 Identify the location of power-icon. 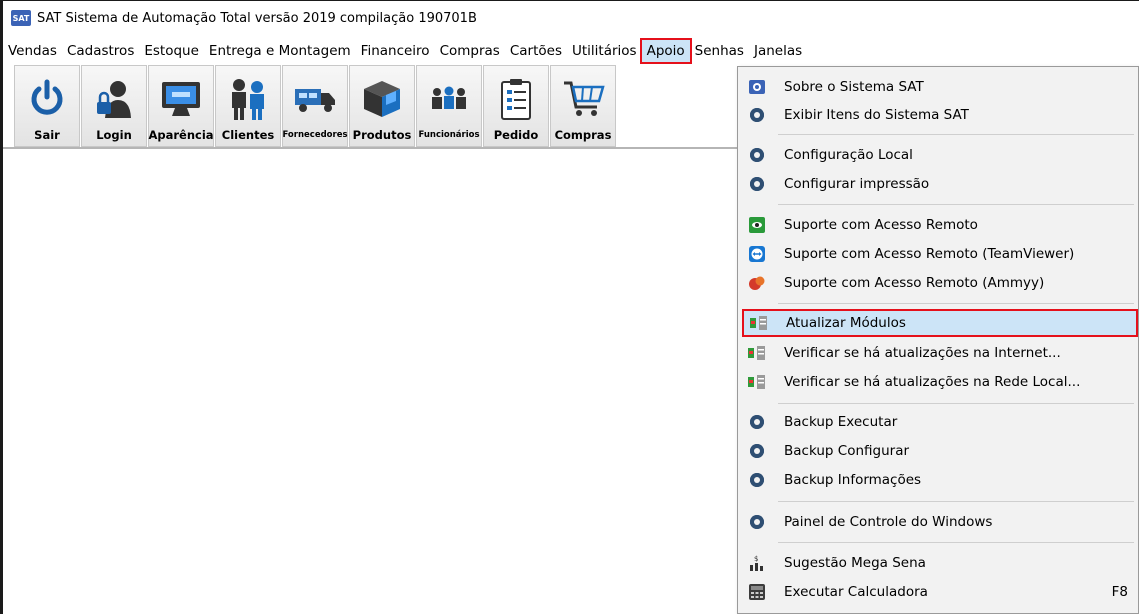
(47, 99).